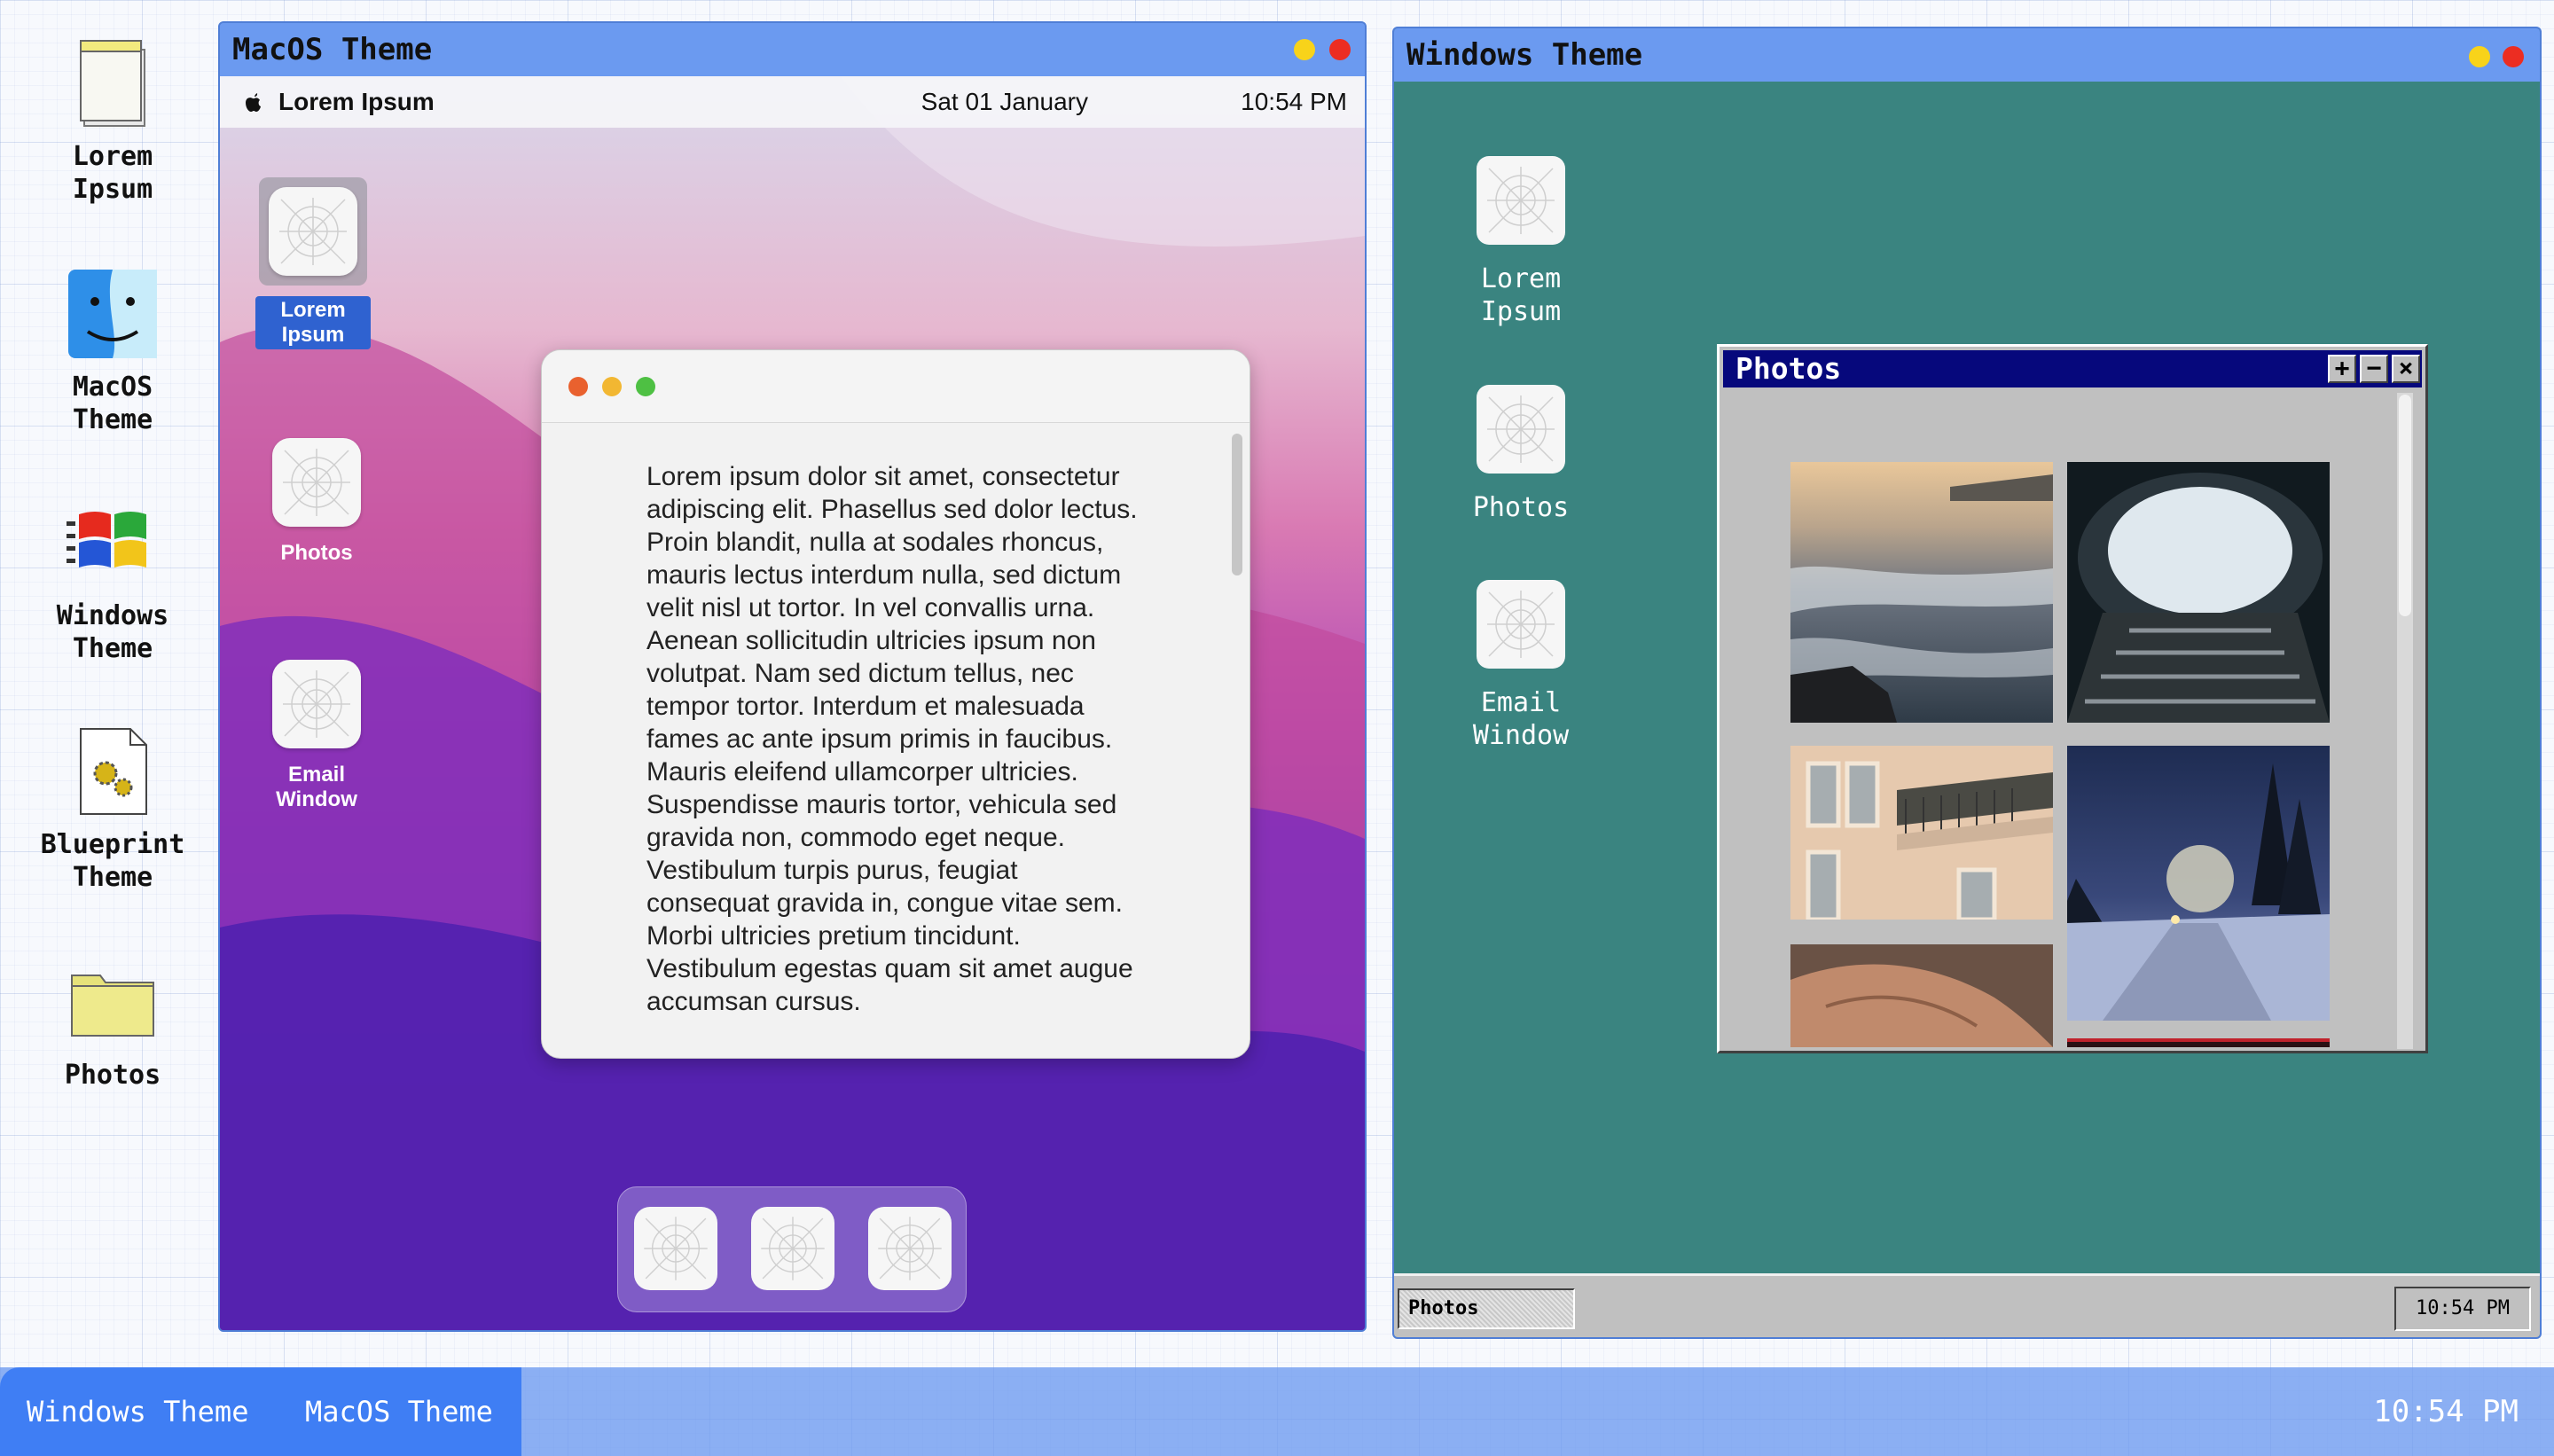  What do you see at coordinates (896, 386) in the screenshot?
I see `text-window-title-bar` at bounding box center [896, 386].